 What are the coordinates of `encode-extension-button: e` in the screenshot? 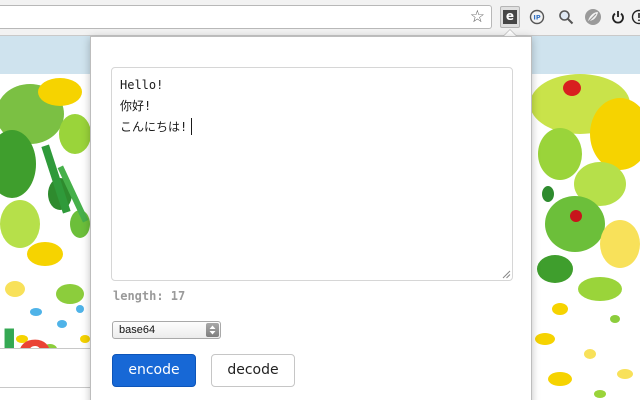 It's located at (510, 17).